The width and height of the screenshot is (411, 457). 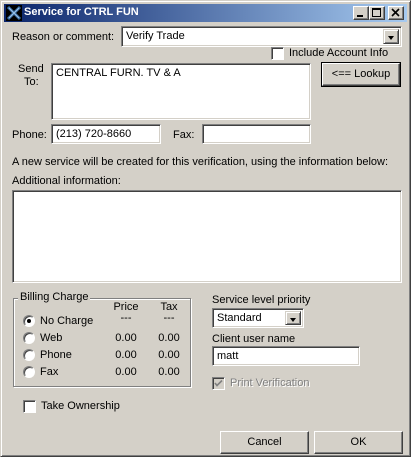 I want to click on cancel-button-label: Cancel, so click(x=264, y=442).